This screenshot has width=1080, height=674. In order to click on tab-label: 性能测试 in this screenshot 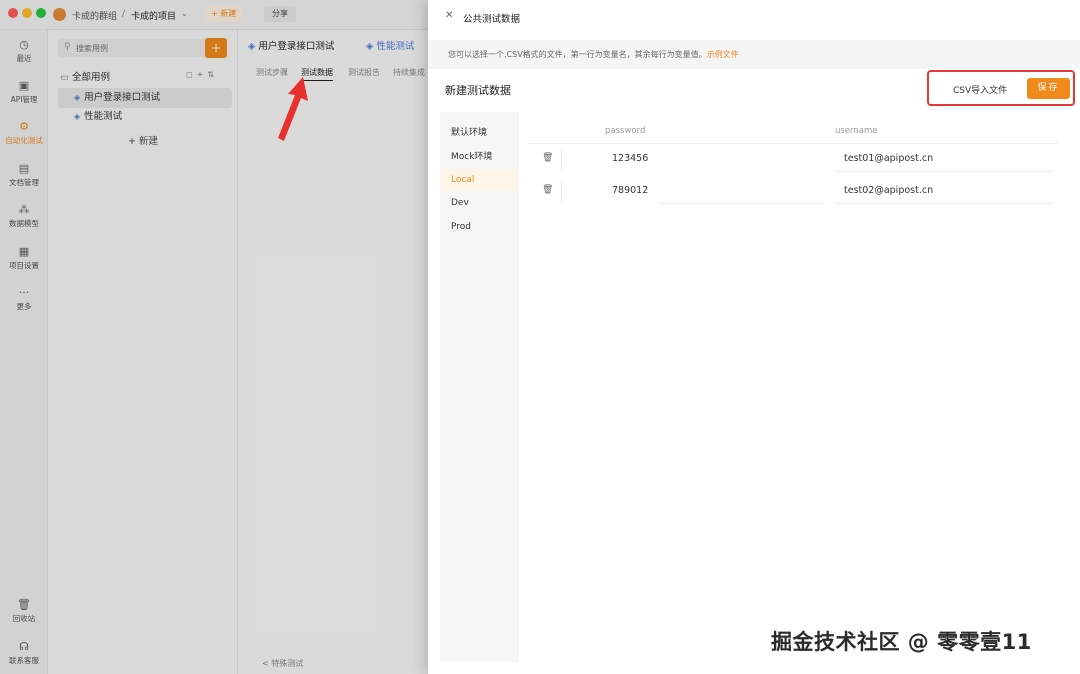, I will do `click(395, 46)`.